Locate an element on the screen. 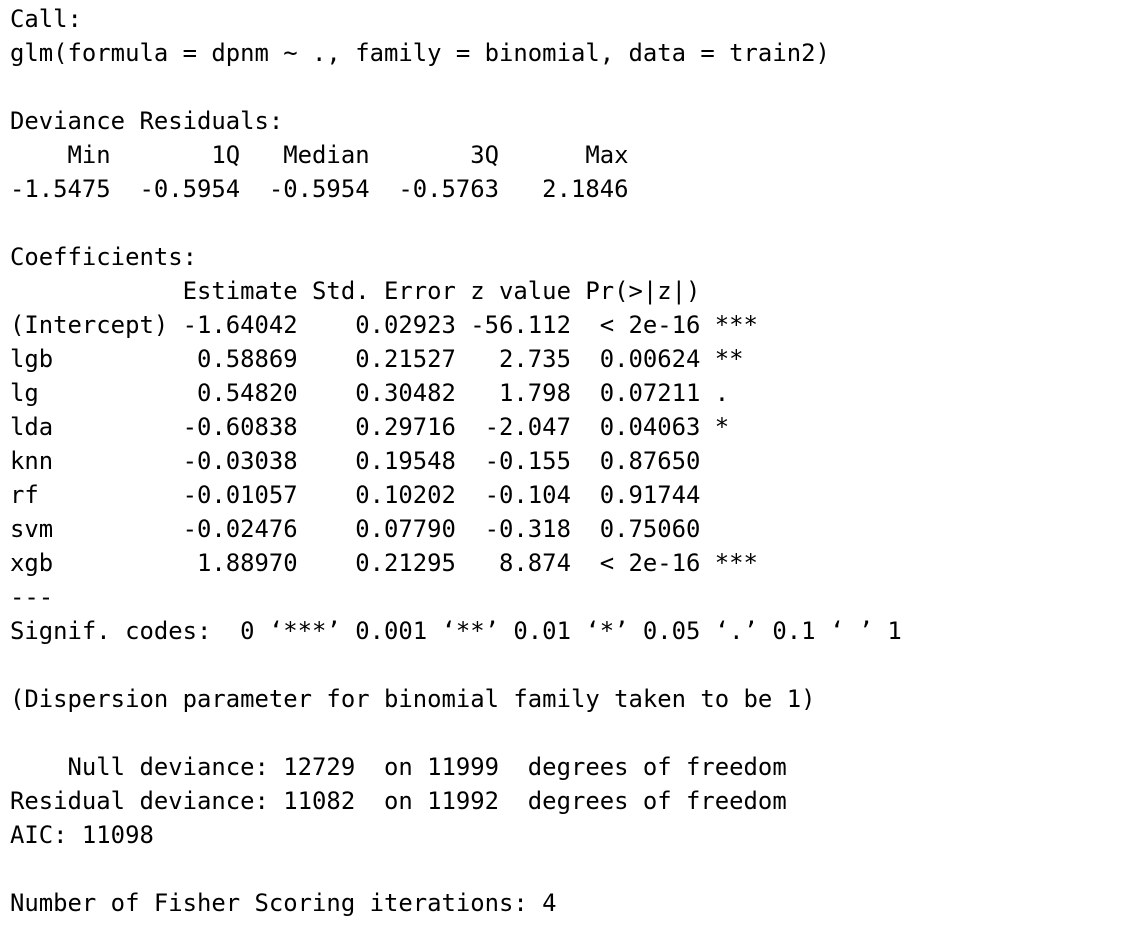 This screenshot has width=1128, height=926. coef-row-lda: lda -0.60838 0.29716 -2.047 0.04063 * is located at coordinates (370, 427).